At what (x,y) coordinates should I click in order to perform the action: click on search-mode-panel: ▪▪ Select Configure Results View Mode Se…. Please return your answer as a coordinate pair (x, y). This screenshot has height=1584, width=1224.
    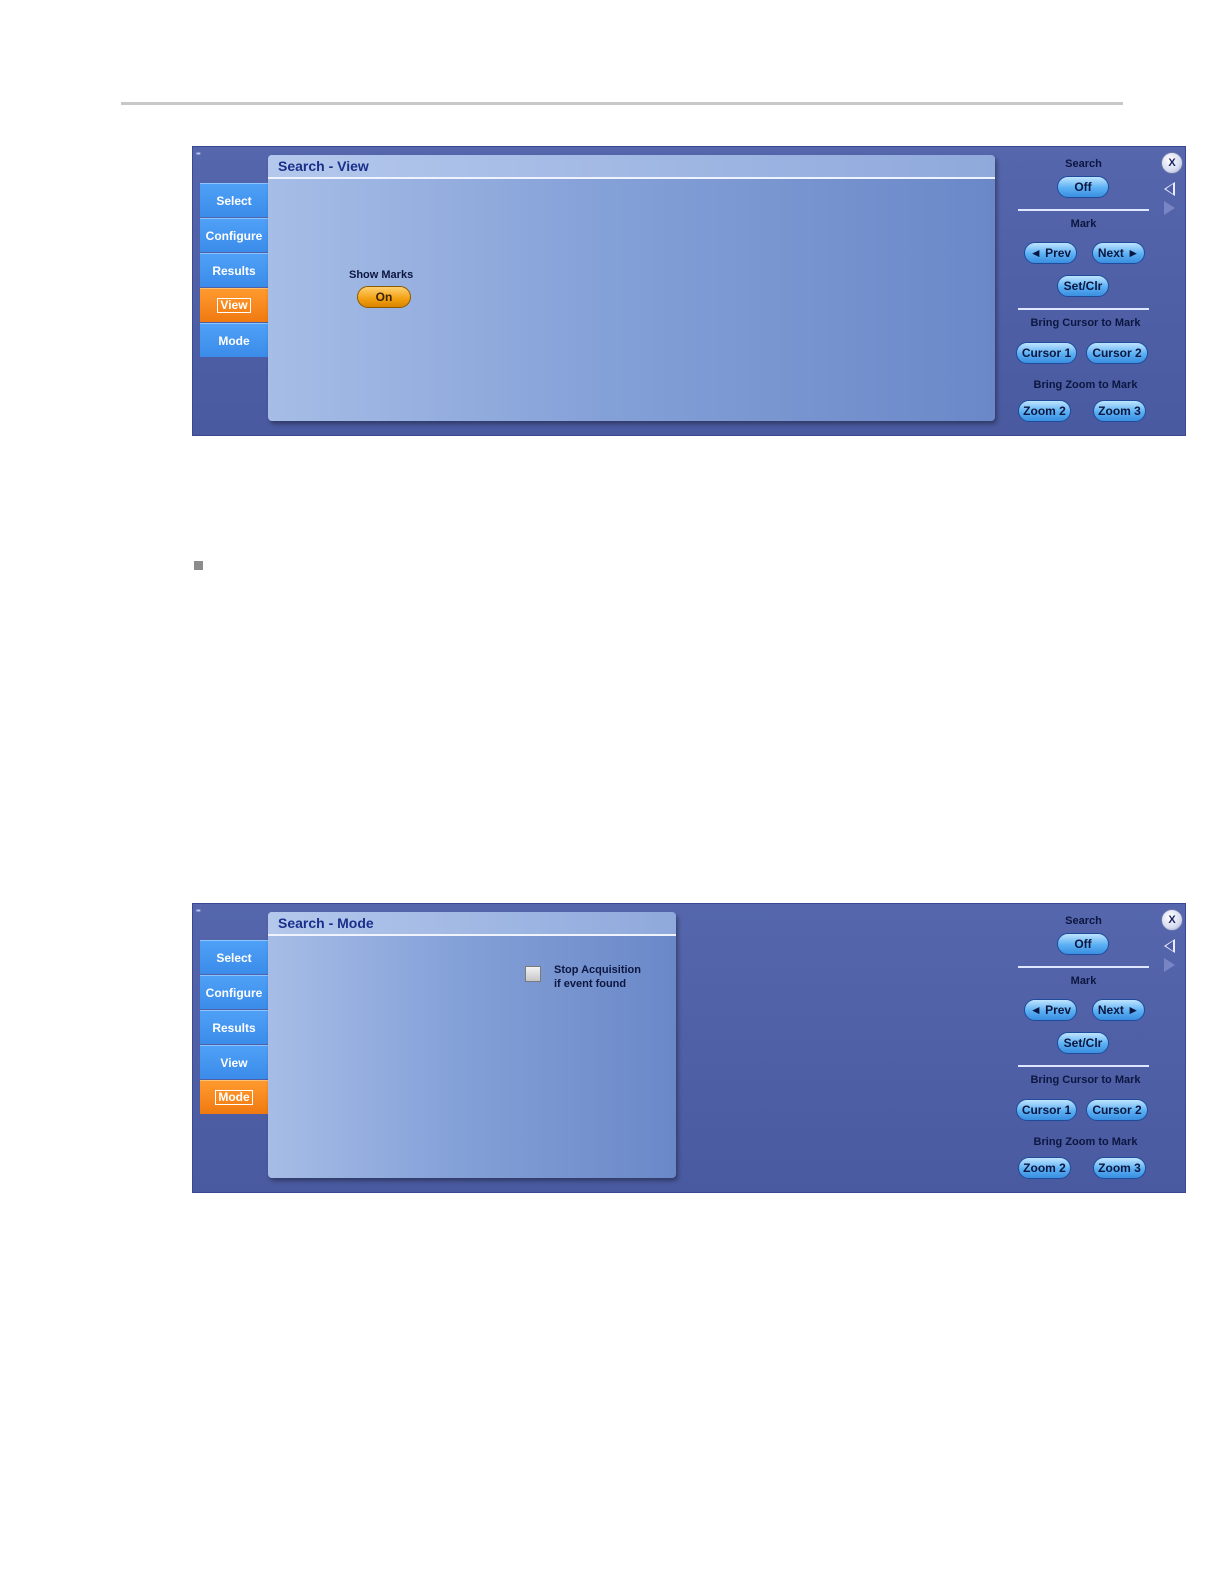
    Looking at the image, I should click on (689, 1048).